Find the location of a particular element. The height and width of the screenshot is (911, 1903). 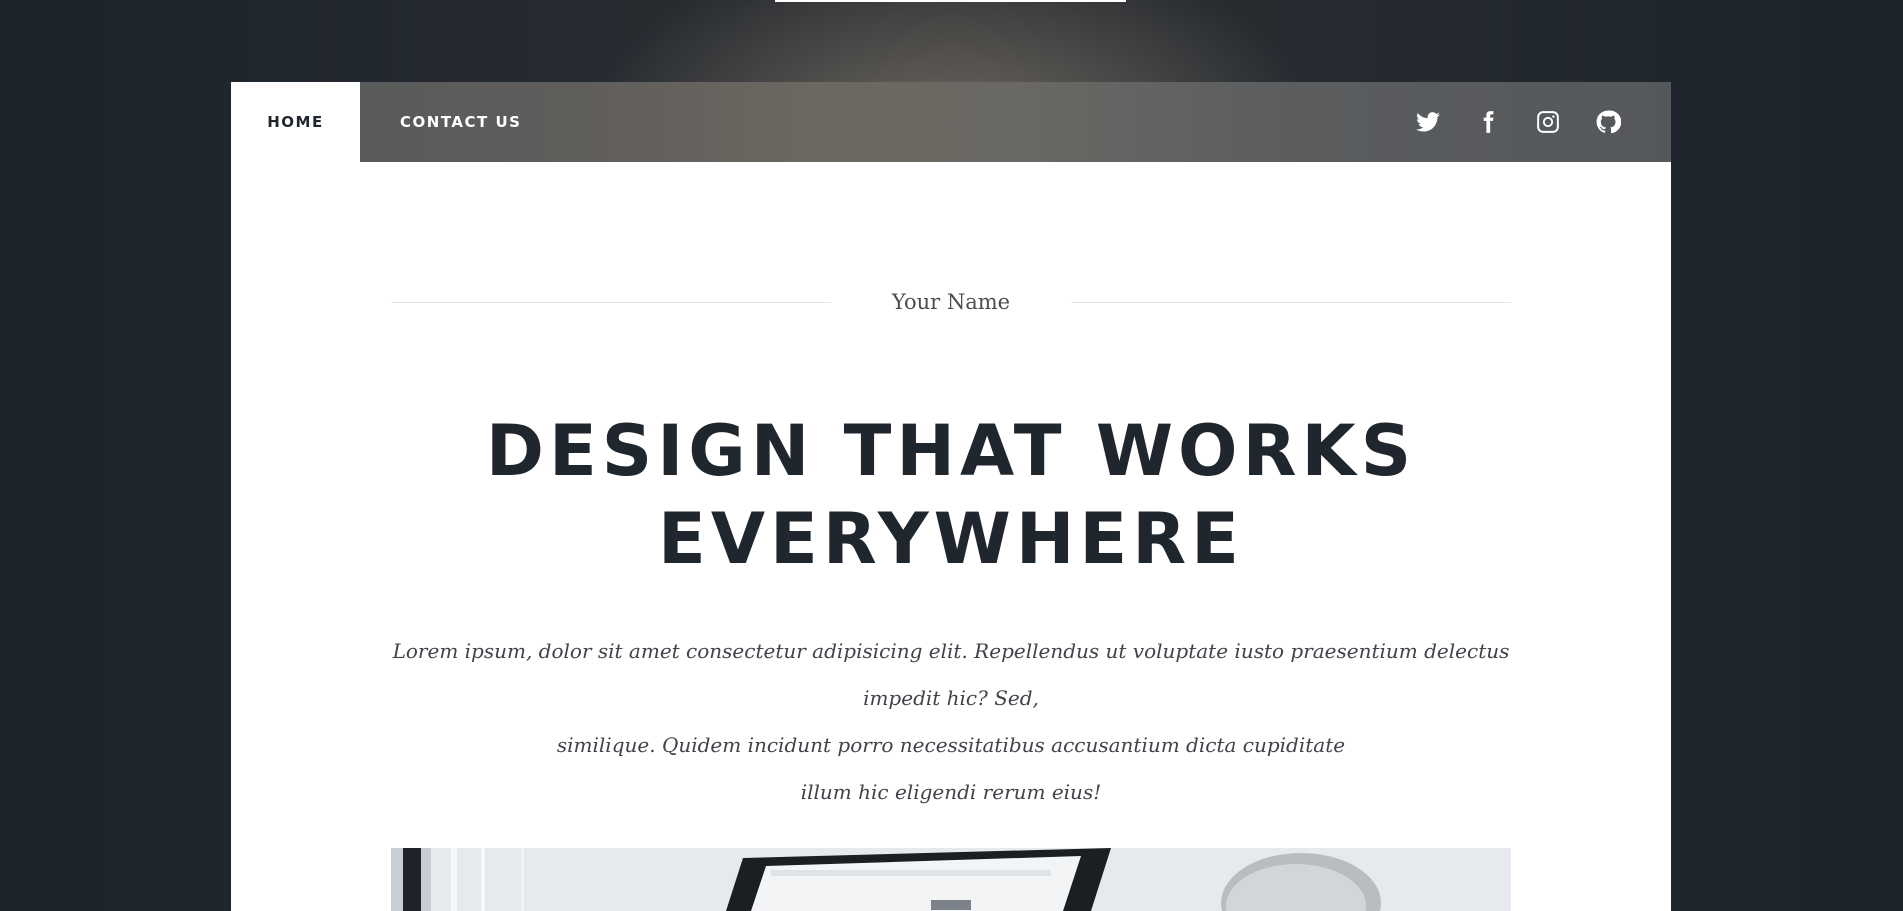

page-headline: DESIGN THAT WORKS EVERYWHERE is located at coordinates (951, 495).